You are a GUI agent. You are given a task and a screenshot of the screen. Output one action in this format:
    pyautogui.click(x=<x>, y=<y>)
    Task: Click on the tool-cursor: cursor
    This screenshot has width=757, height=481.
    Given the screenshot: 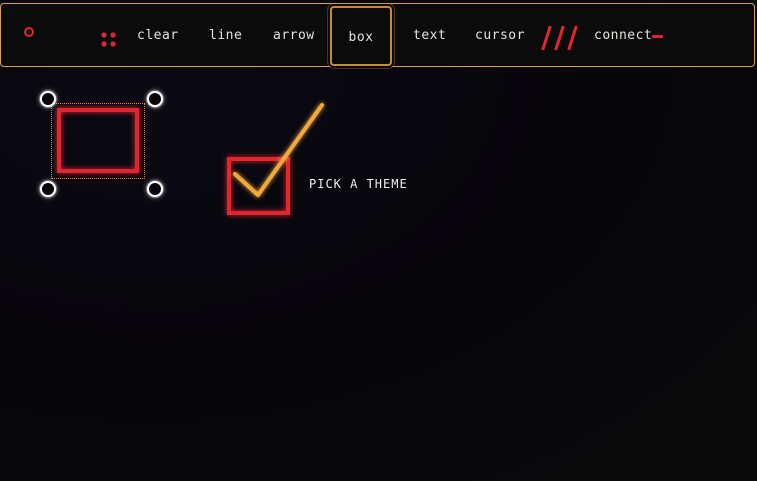 What is the action you would take?
    pyautogui.click(x=500, y=36)
    